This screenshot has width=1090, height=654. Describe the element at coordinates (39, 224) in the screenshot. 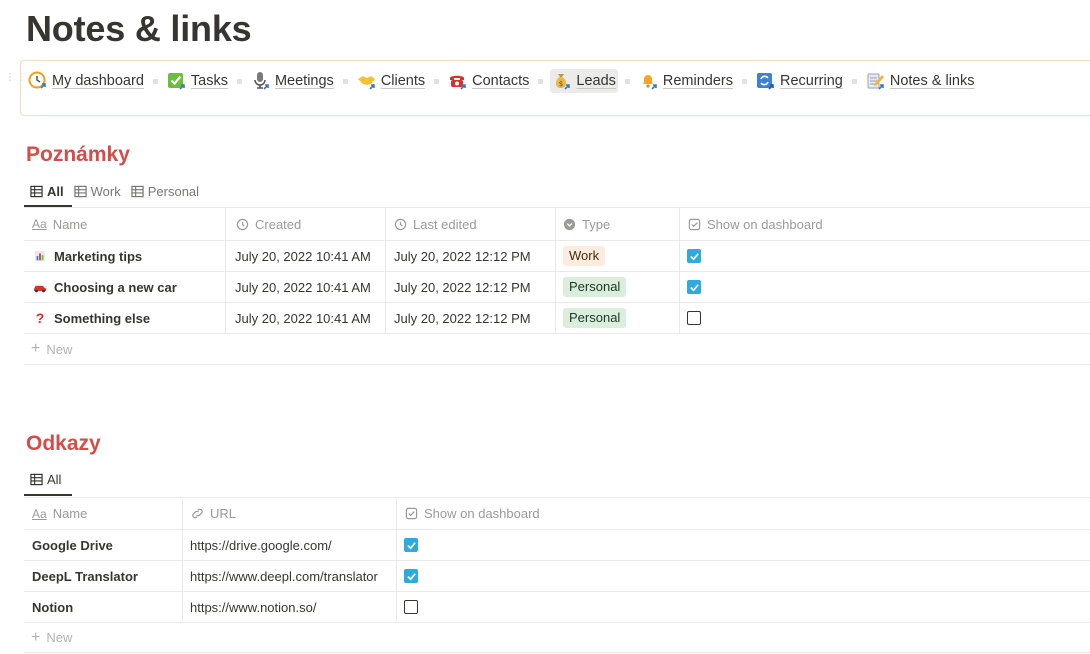

I see `text-property-icon: Aa` at that location.